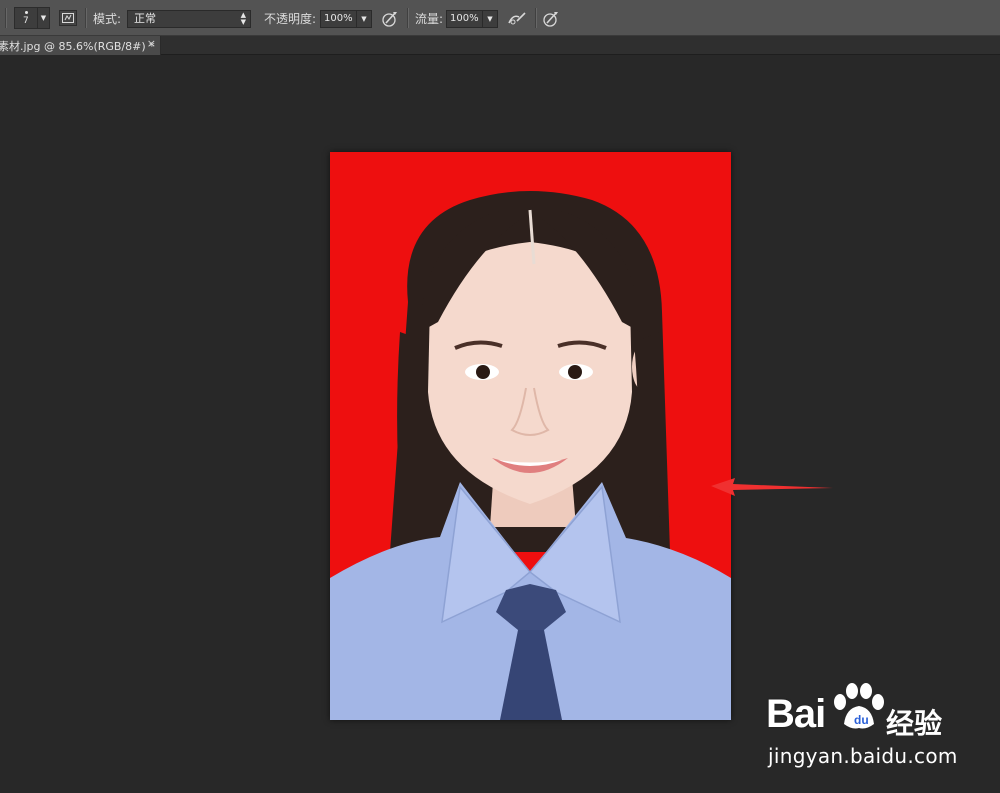 The height and width of the screenshot is (793, 1000). What do you see at coordinates (861, 720) in the screenshot?
I see `svg-text: du` at bounding box center [861, 720].